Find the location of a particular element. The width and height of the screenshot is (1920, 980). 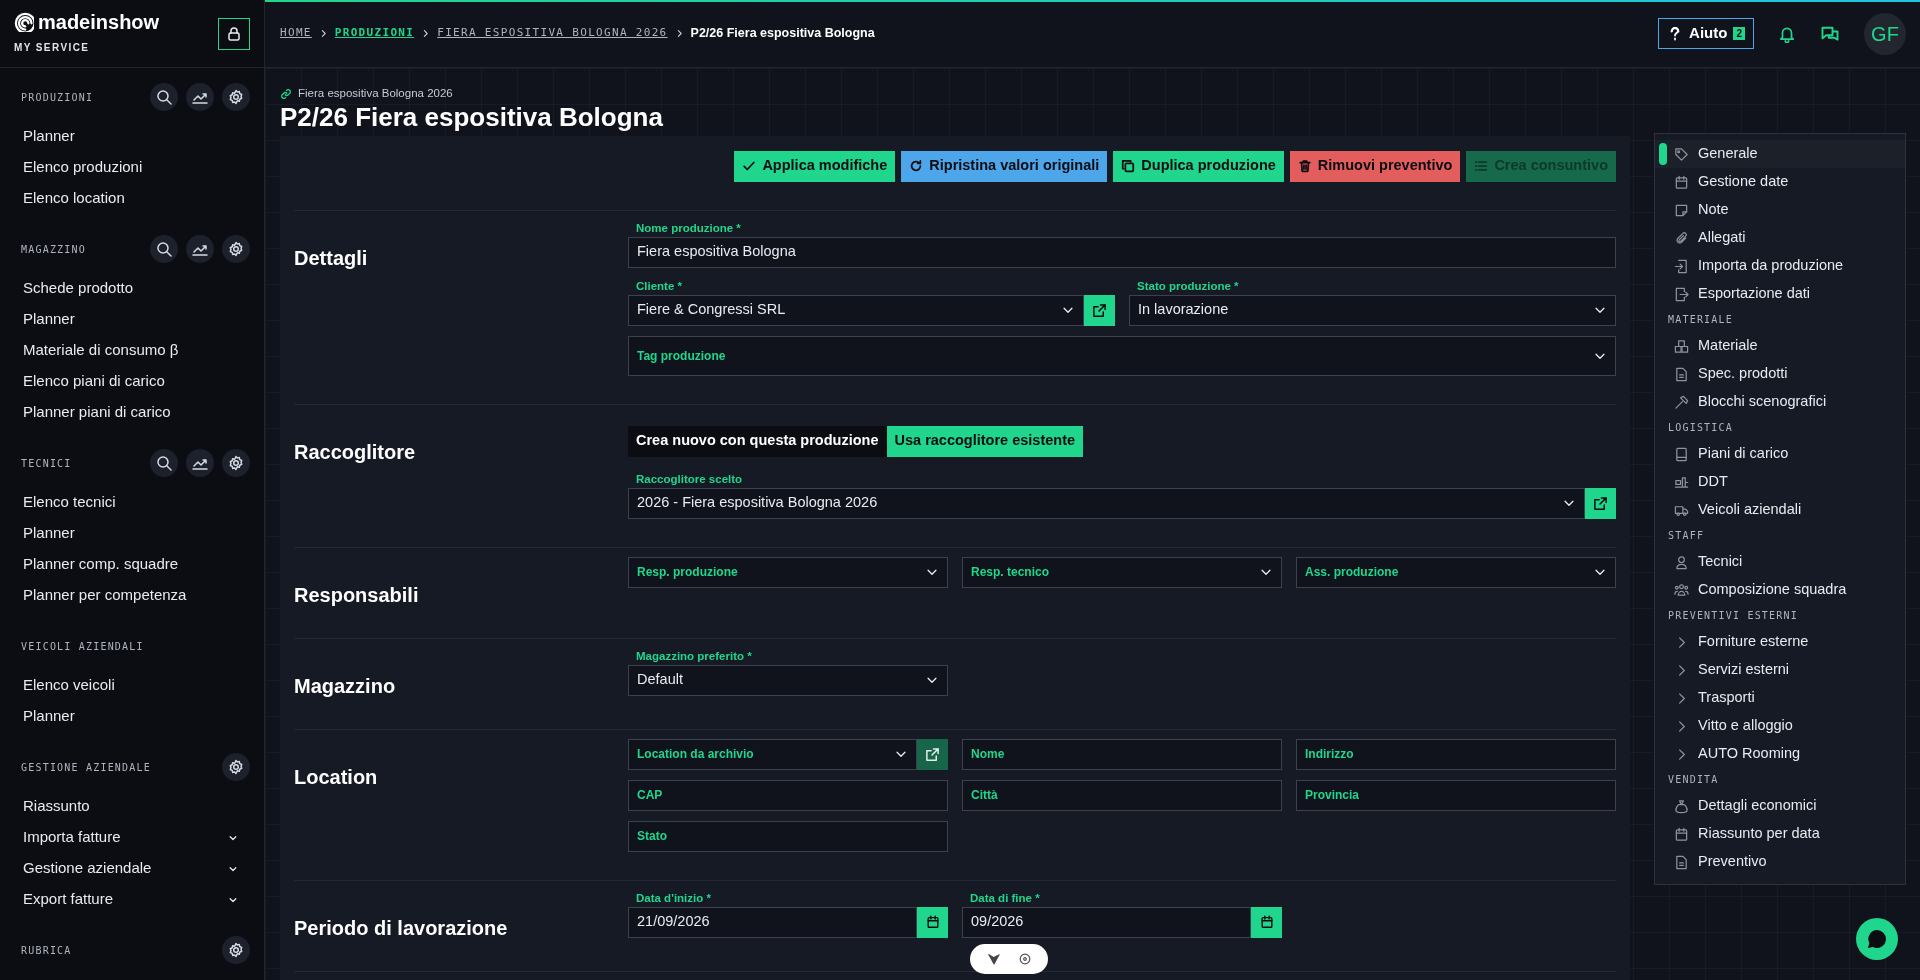

sidebar-item: Elenco tecnici is located at coordinates (132, 502).